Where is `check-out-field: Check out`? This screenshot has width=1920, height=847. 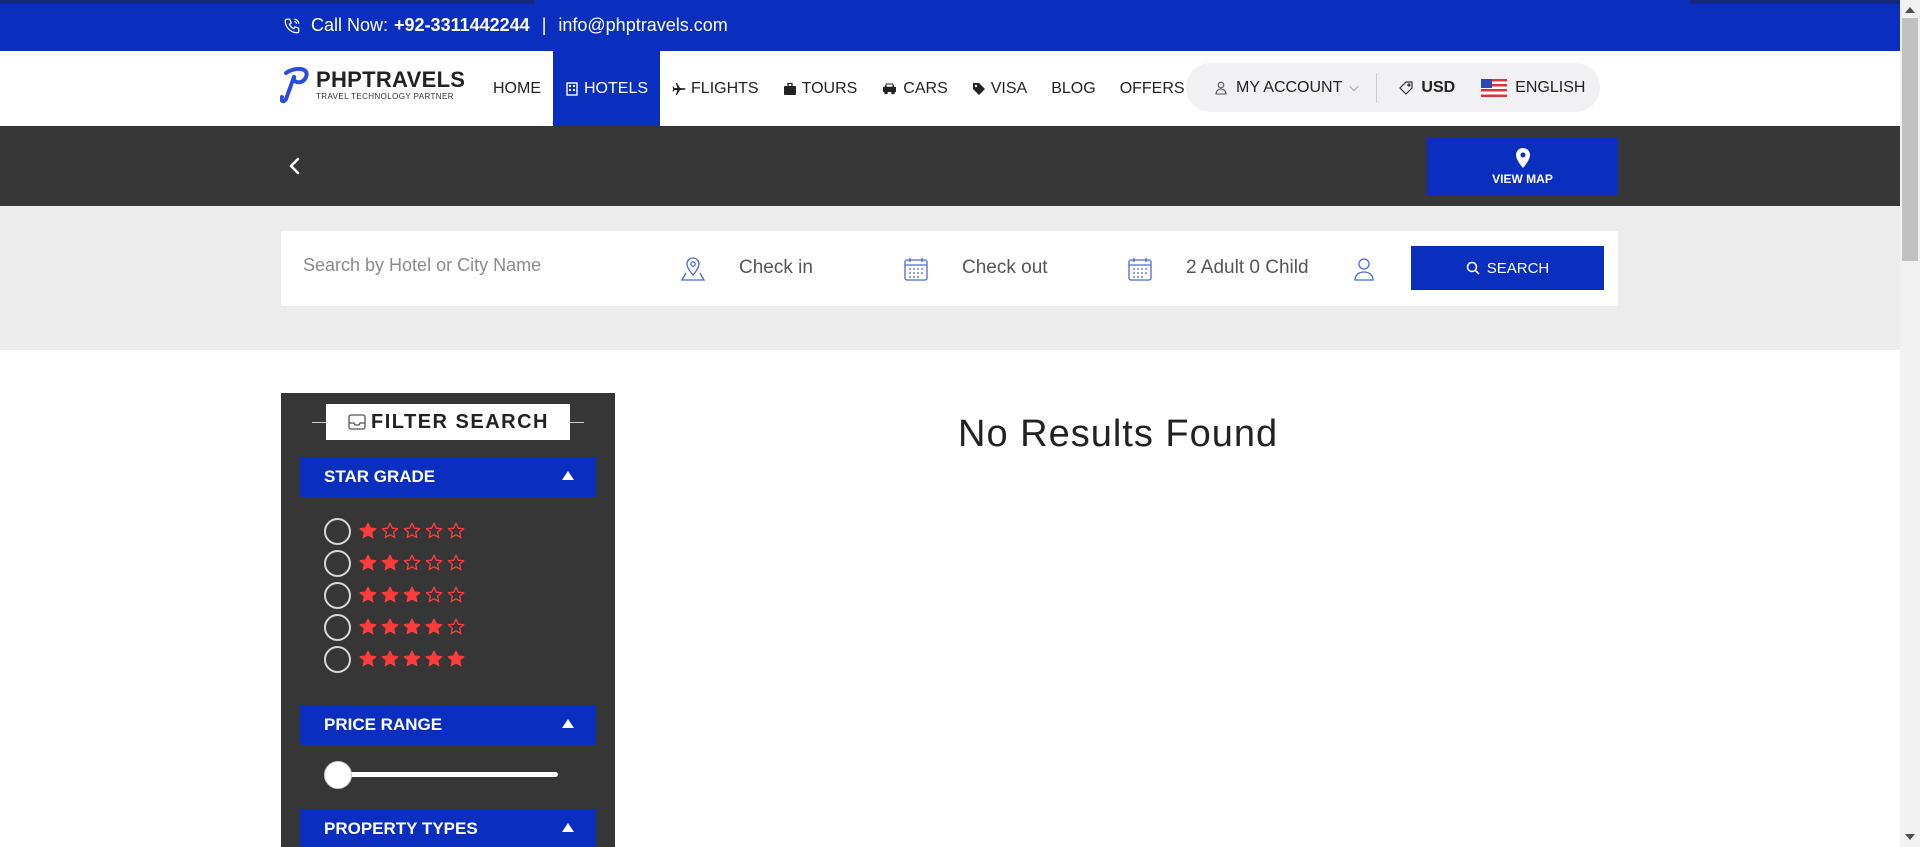
check-out-field: Check out is located at coordinates (1005, 268).